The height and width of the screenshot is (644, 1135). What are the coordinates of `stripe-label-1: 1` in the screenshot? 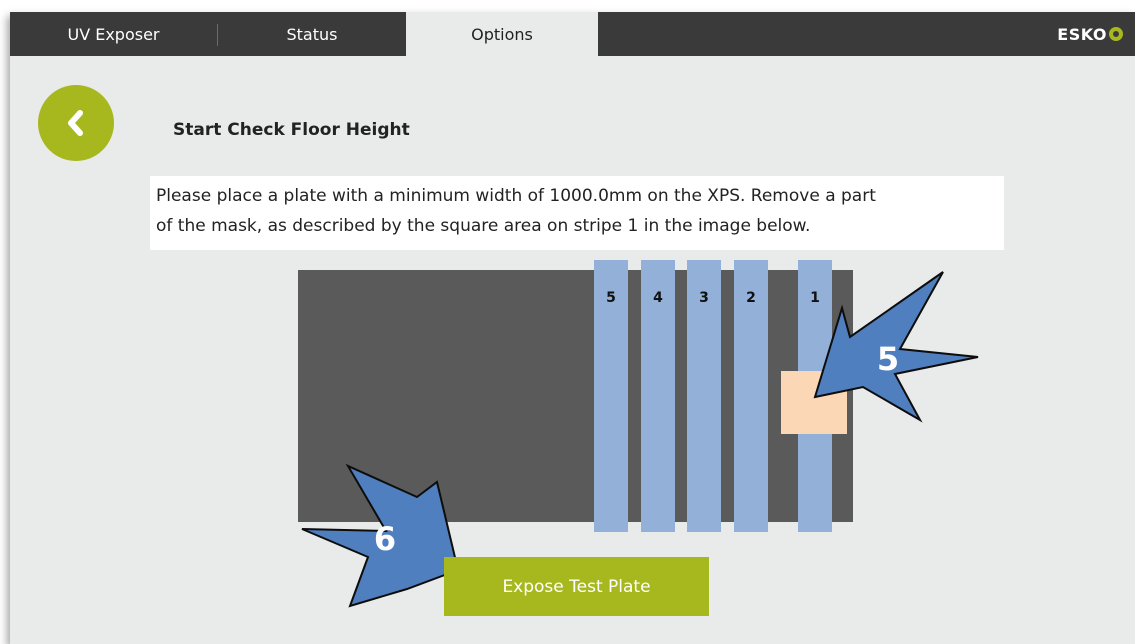 It's located at (815, 298).